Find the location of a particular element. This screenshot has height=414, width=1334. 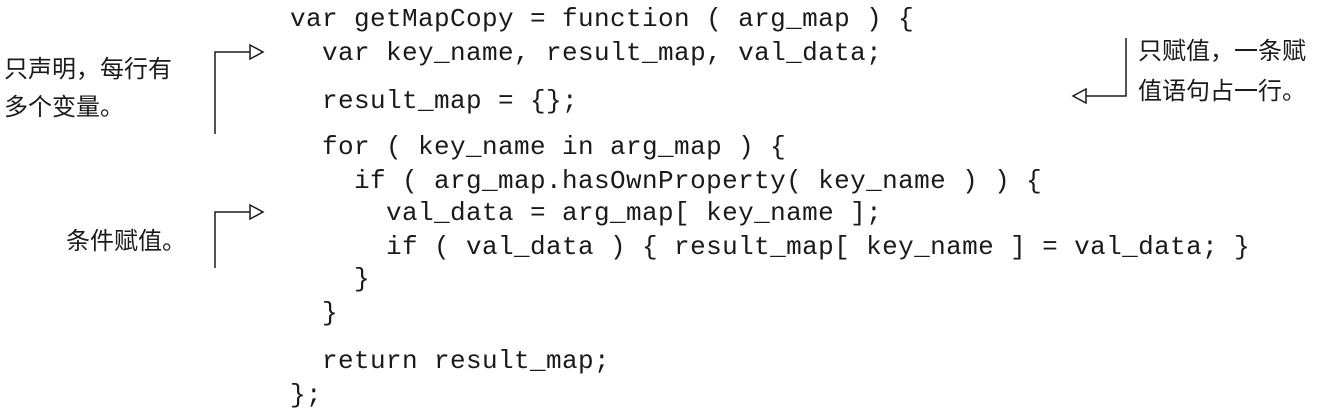

assign-bracket-arrow is located at coordinates (1099, 71).